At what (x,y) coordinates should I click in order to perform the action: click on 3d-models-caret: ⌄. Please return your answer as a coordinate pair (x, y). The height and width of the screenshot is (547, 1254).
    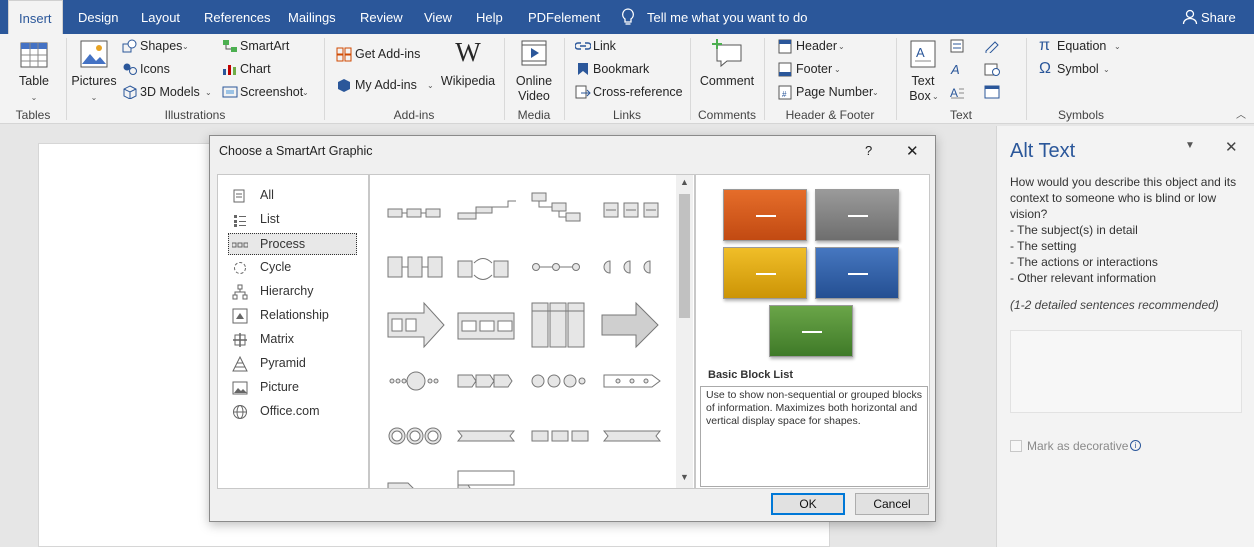
    Looking at the image, I should click on (208, 92).